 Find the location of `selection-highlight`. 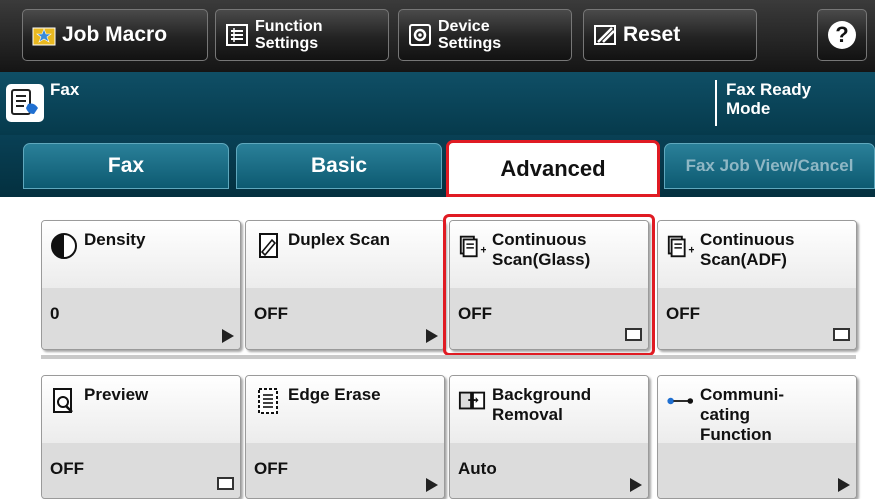

selection-highlight is located at coordinates (549, 285).